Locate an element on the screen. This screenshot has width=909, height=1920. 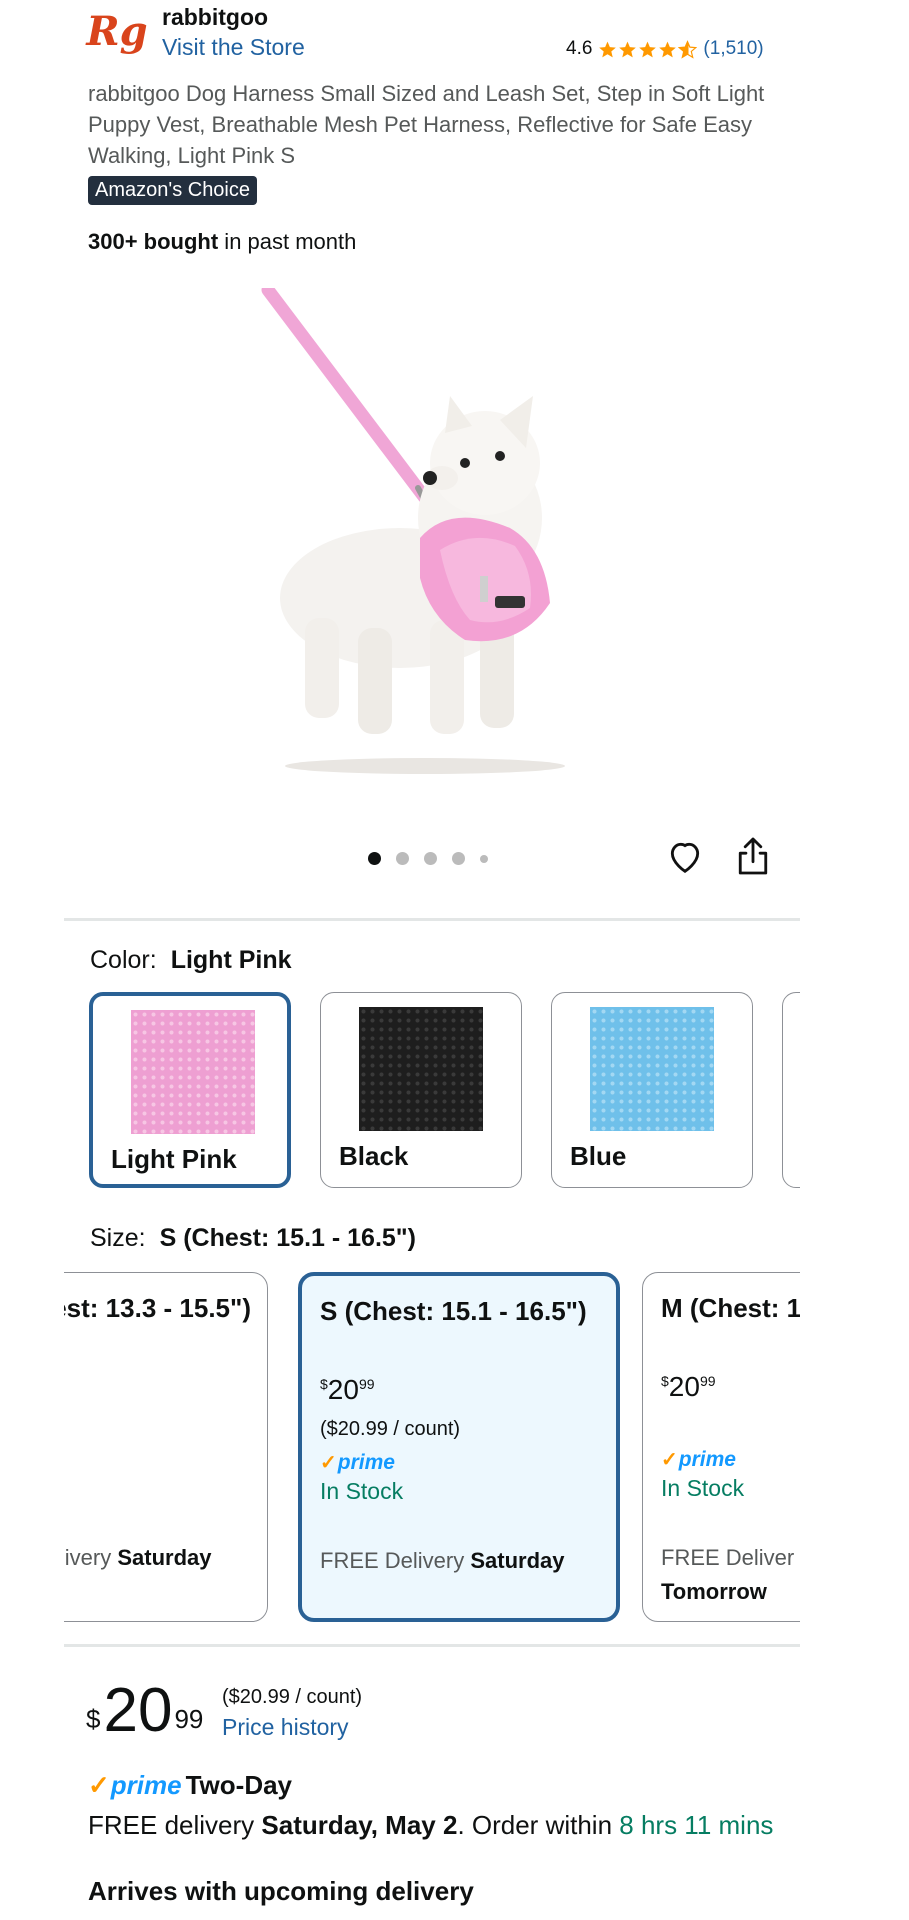
dog-harness-image is located at coordinates (430, 538).